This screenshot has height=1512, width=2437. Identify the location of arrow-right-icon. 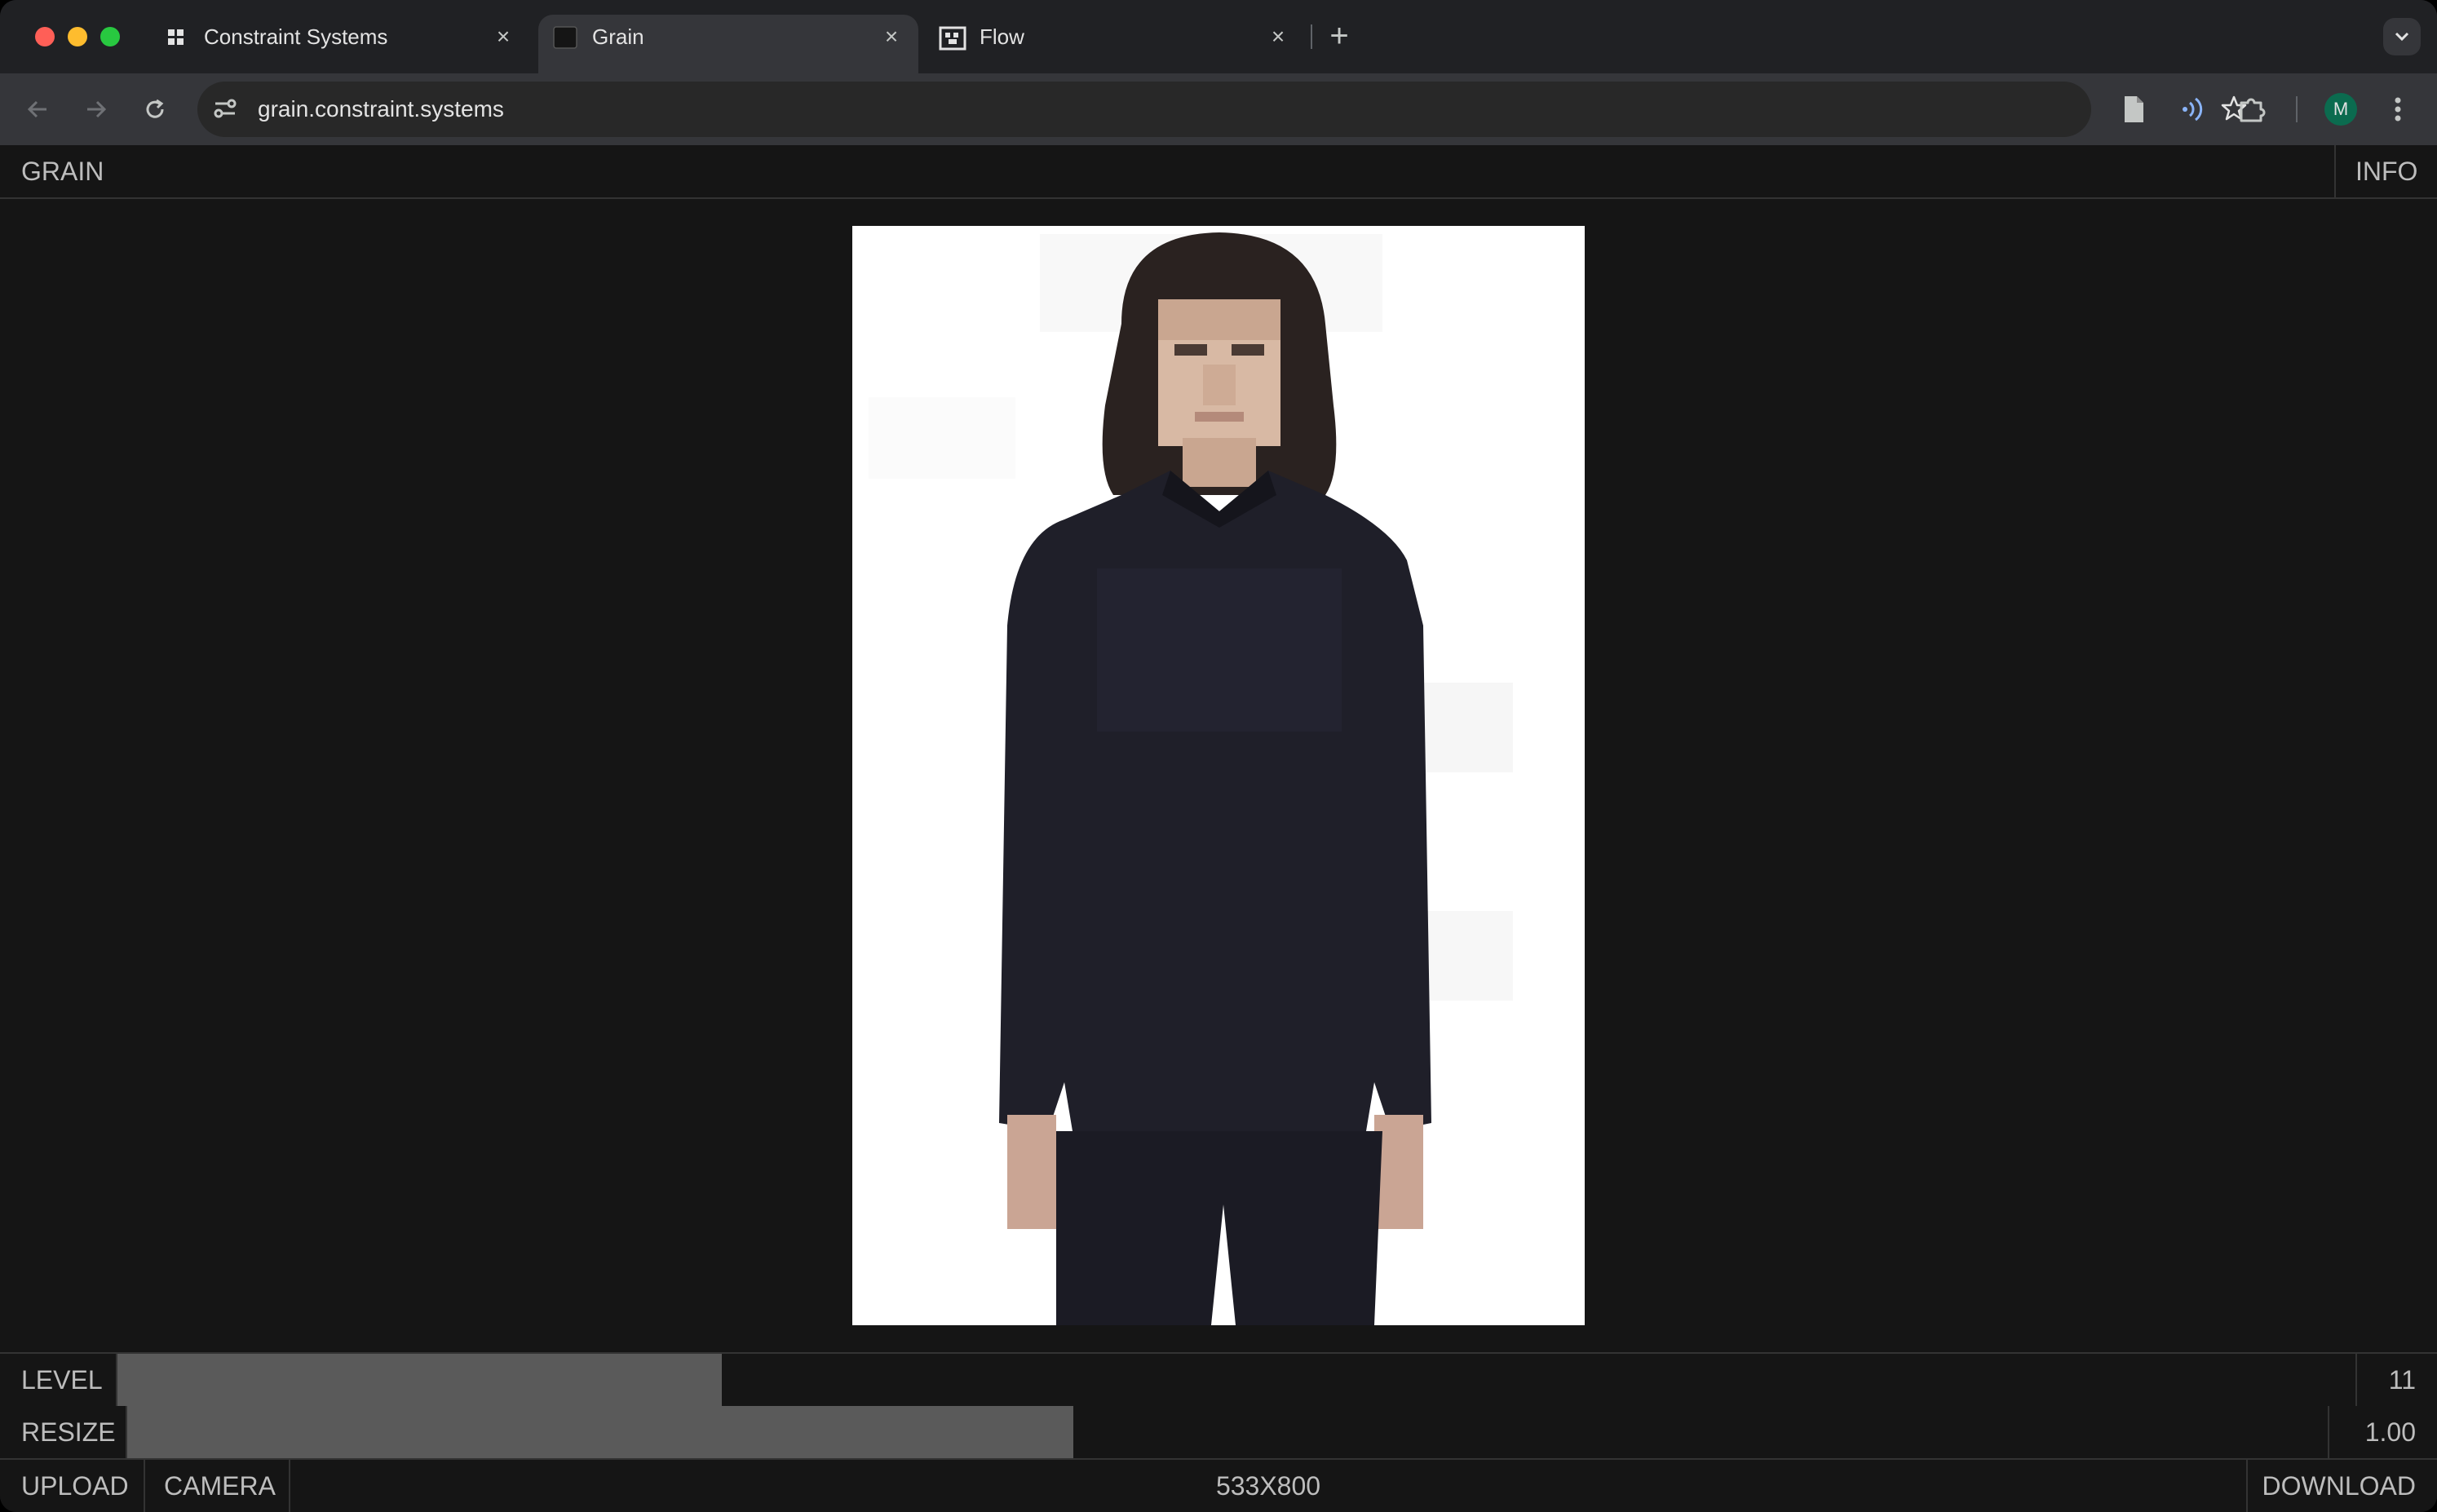
(97, 109).